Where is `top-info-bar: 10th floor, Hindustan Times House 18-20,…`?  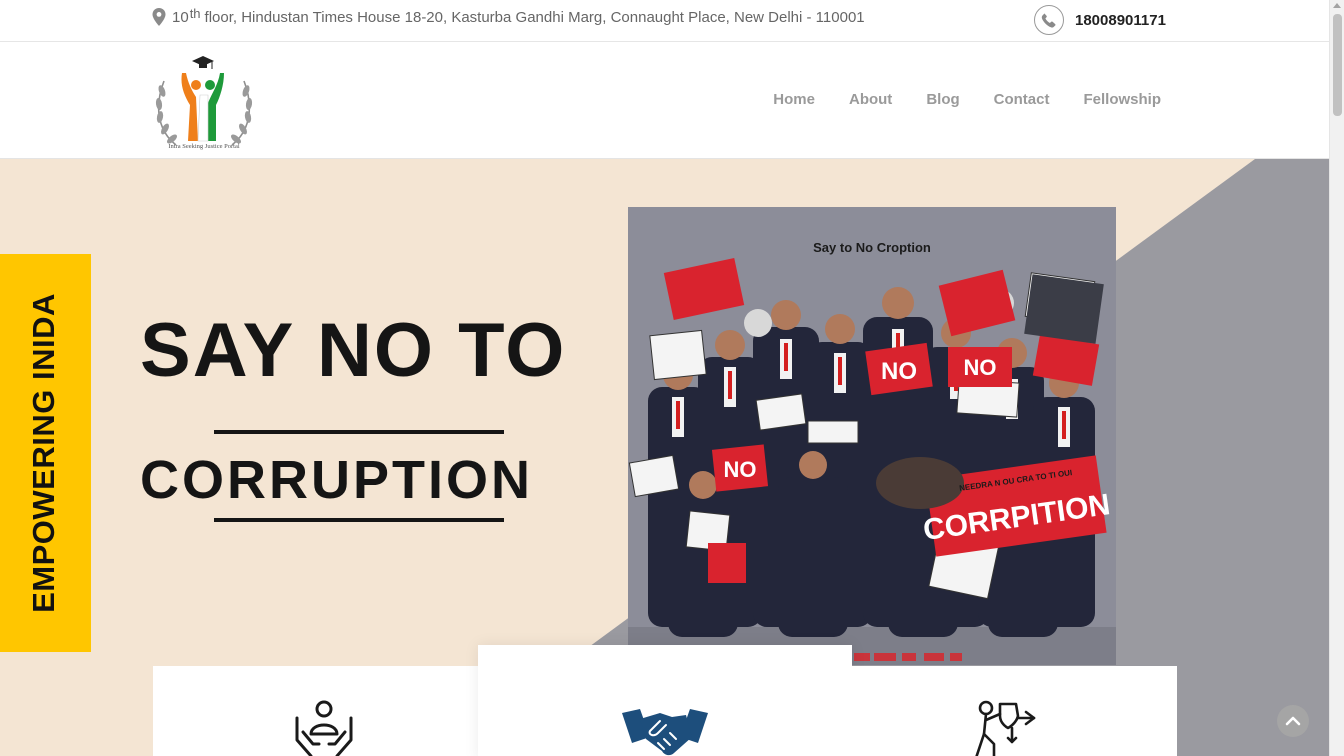 top-info-bar: 10th floor, Hindustan Times House 18-20,… is located at coordinates (664, 21).